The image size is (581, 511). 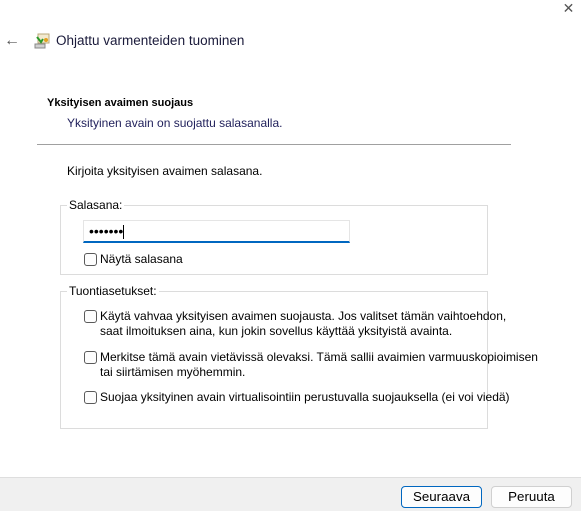 I want to click on back-arrow-icon: ←, so click(x=13, y=41).